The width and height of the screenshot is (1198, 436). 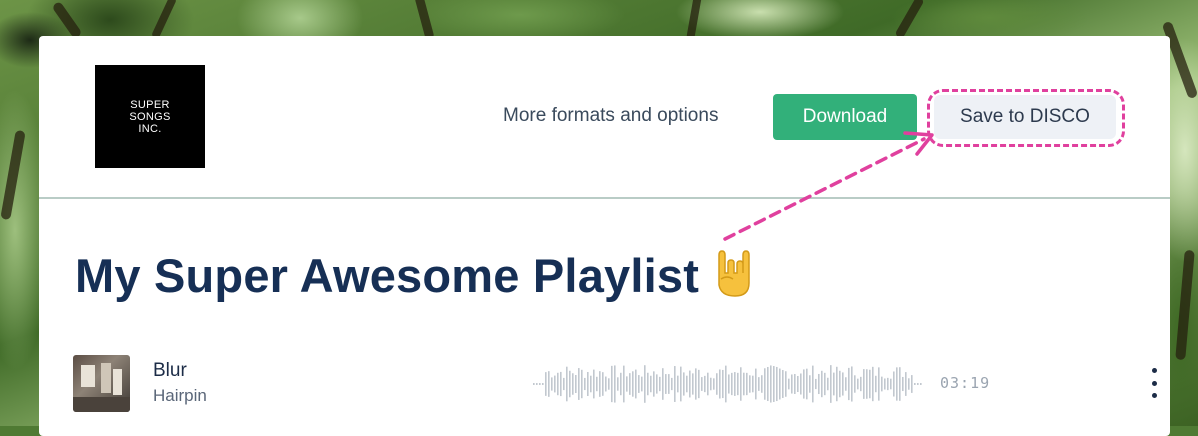 I want to click on more-vertical-icon, so click(x=1154, y=383).